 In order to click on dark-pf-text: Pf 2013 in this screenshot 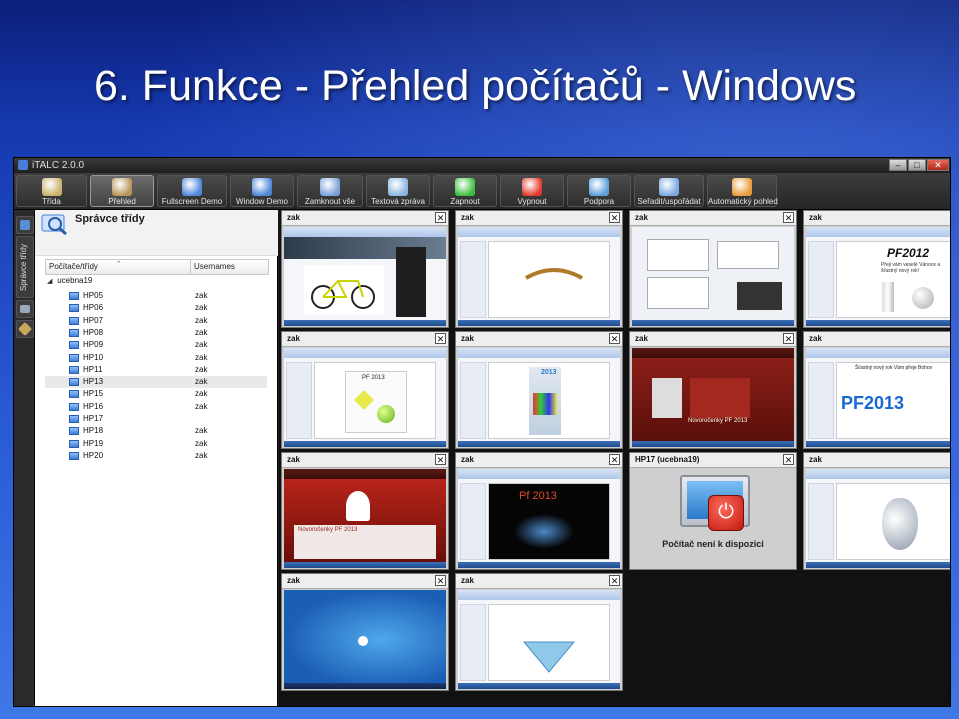, I will do `click(538, 496)`.